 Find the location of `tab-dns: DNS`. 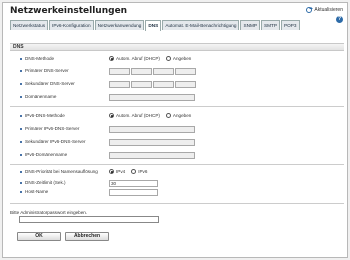

tab-dns: DNS is located at coordinates (153, 25).